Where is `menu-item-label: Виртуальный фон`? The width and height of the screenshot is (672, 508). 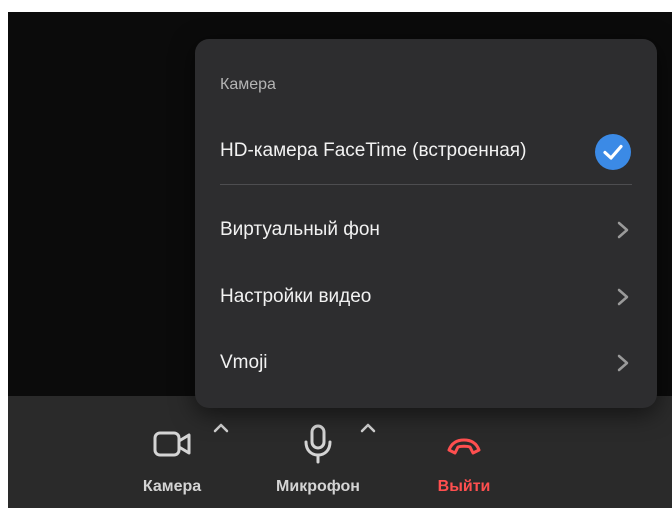 menu-item-label: Виртуальный фон is located at coordinates (300, 229).